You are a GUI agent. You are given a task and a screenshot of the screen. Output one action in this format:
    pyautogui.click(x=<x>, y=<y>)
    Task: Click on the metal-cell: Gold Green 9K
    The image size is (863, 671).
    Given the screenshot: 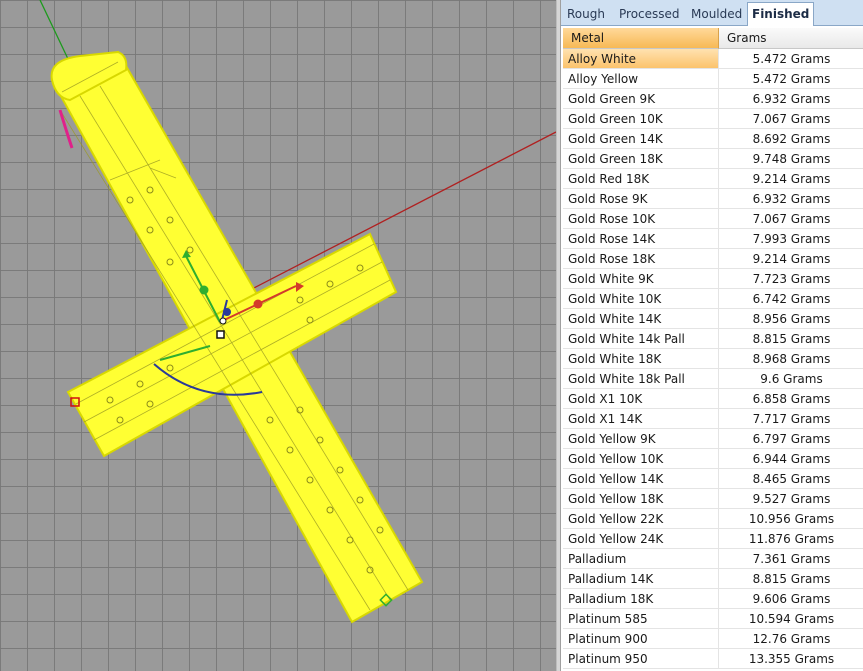 What is the action you would take?
    pyautogui.click(x=641, y=98)
    